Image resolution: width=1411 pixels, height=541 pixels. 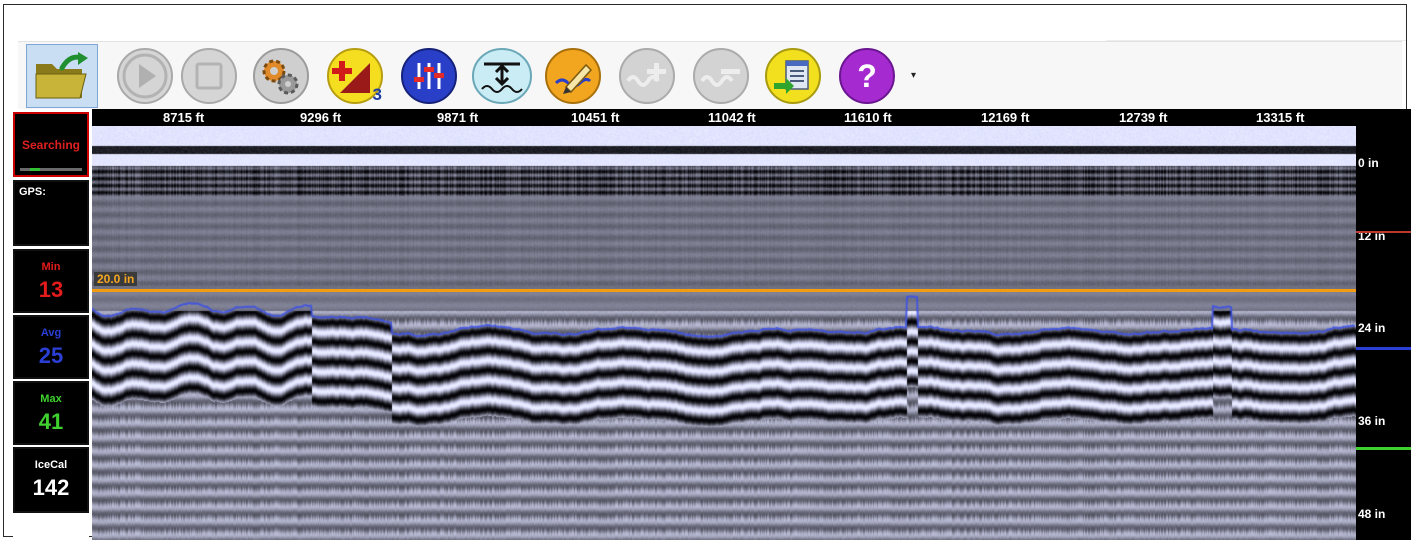 I want to click on max-value: 41, so click(x=51, y=421).